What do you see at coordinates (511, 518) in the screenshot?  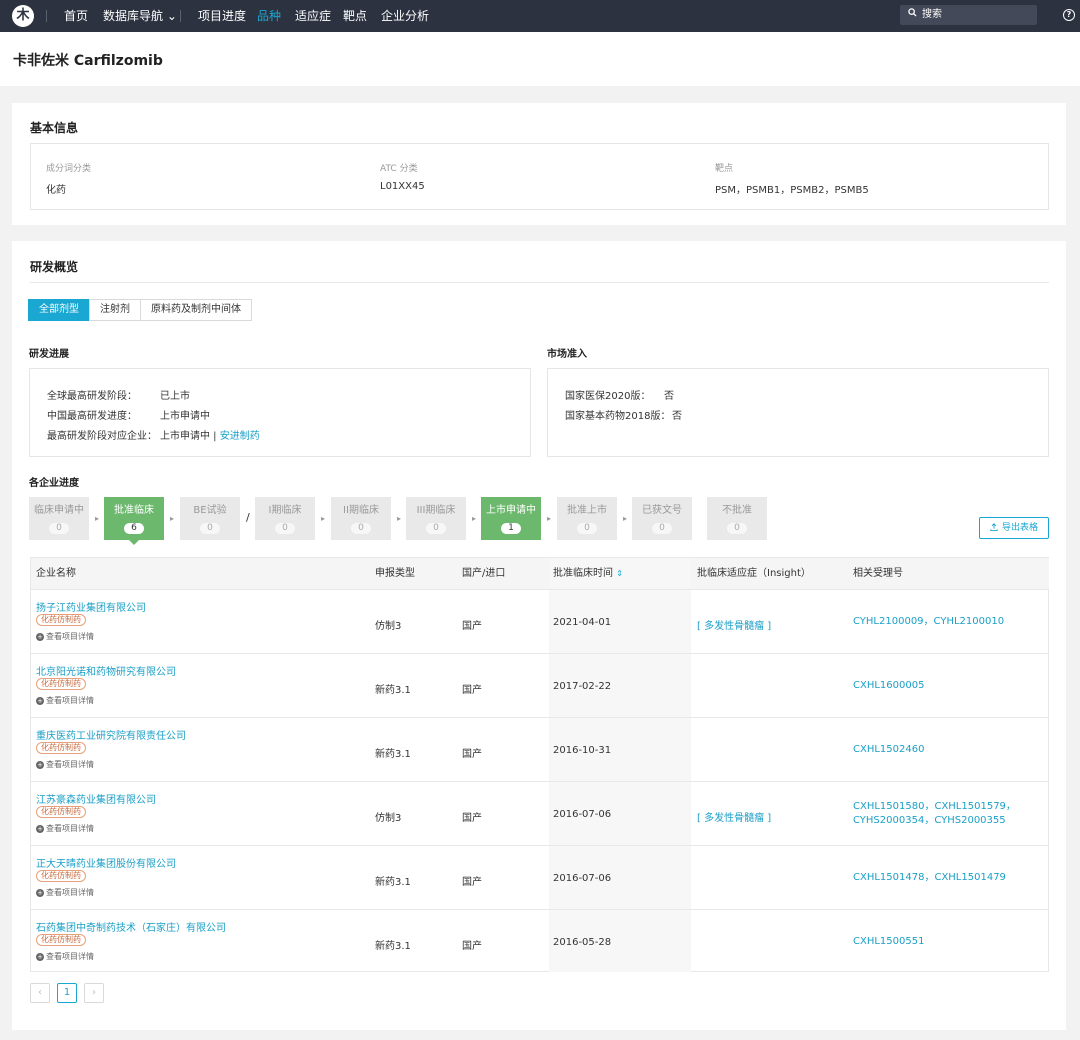 I see `stage-market-application: 上市申请中 1` at bounding box center [511, 518].